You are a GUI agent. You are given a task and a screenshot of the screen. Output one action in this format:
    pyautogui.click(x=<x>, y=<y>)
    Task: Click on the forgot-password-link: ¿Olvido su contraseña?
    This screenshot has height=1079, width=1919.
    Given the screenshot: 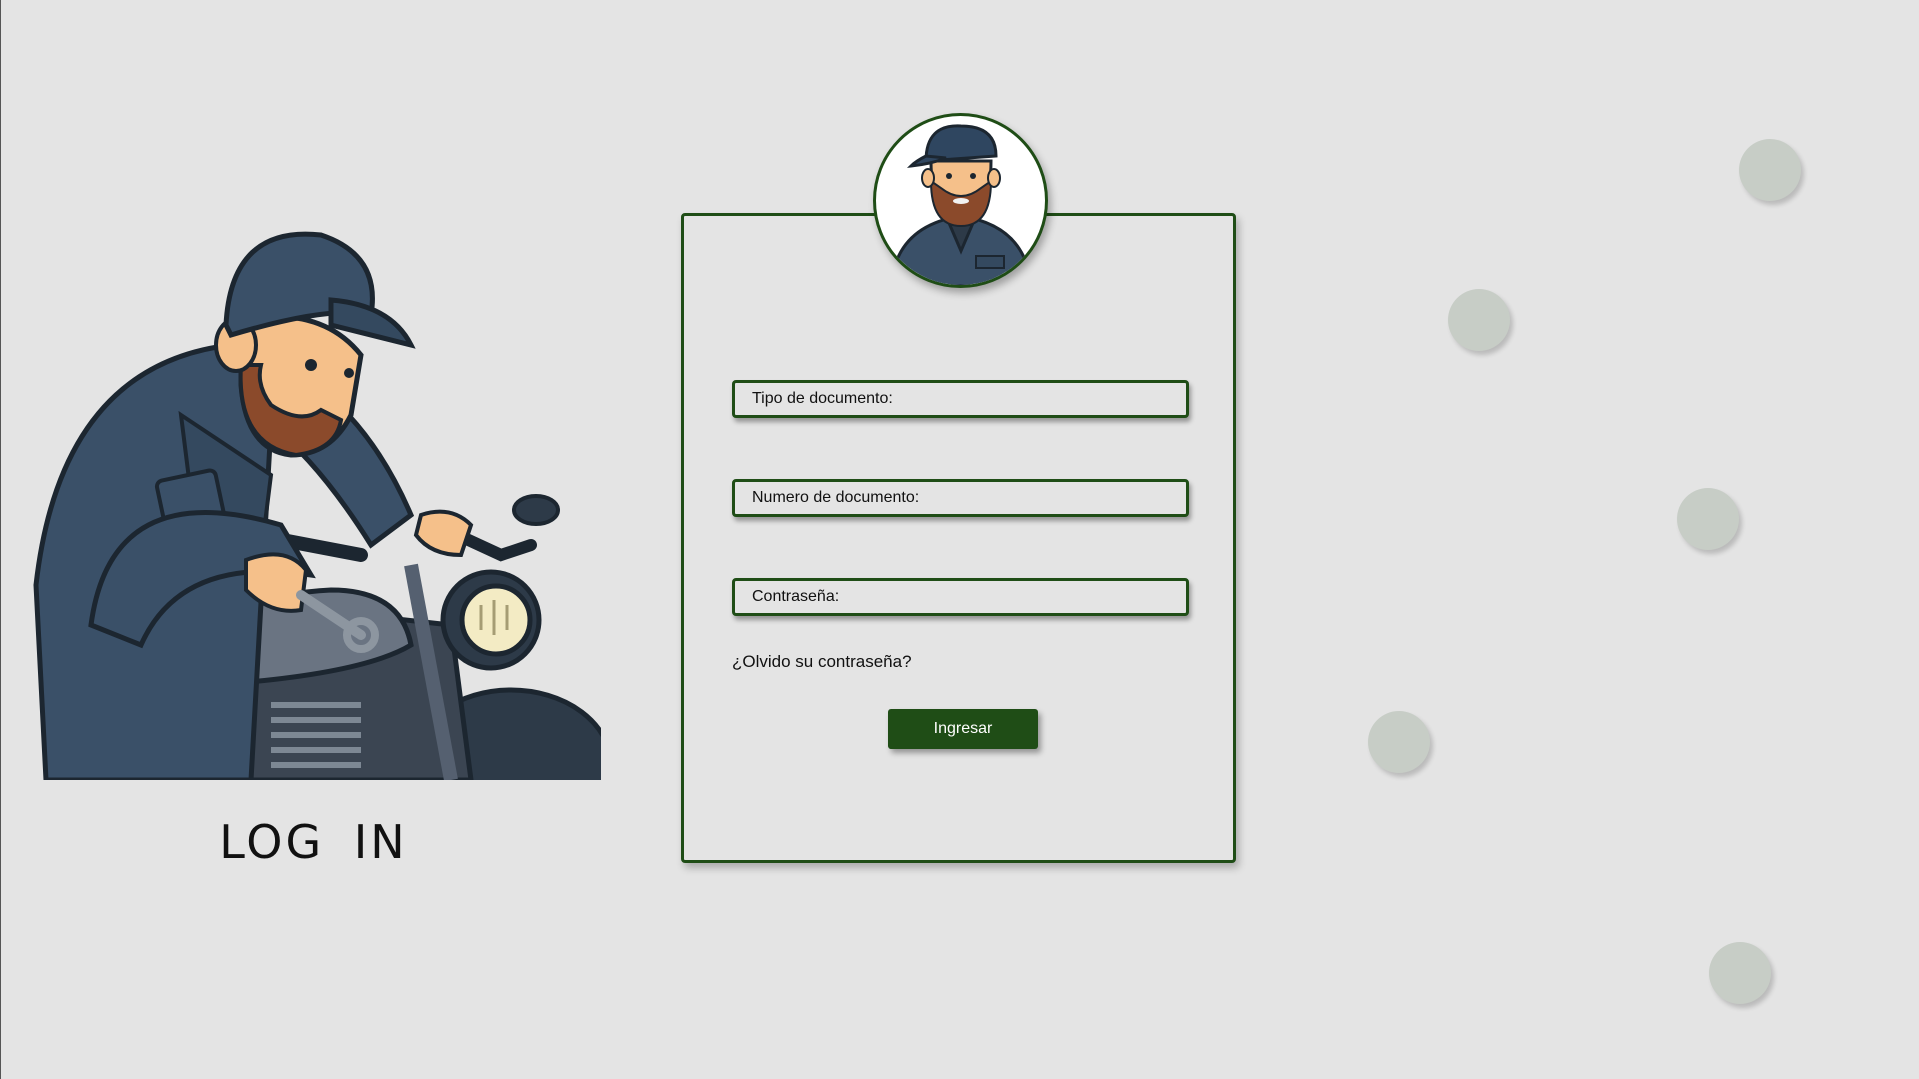 What is the action you would take?
    pyautogui.click(x=822, y=662)
    